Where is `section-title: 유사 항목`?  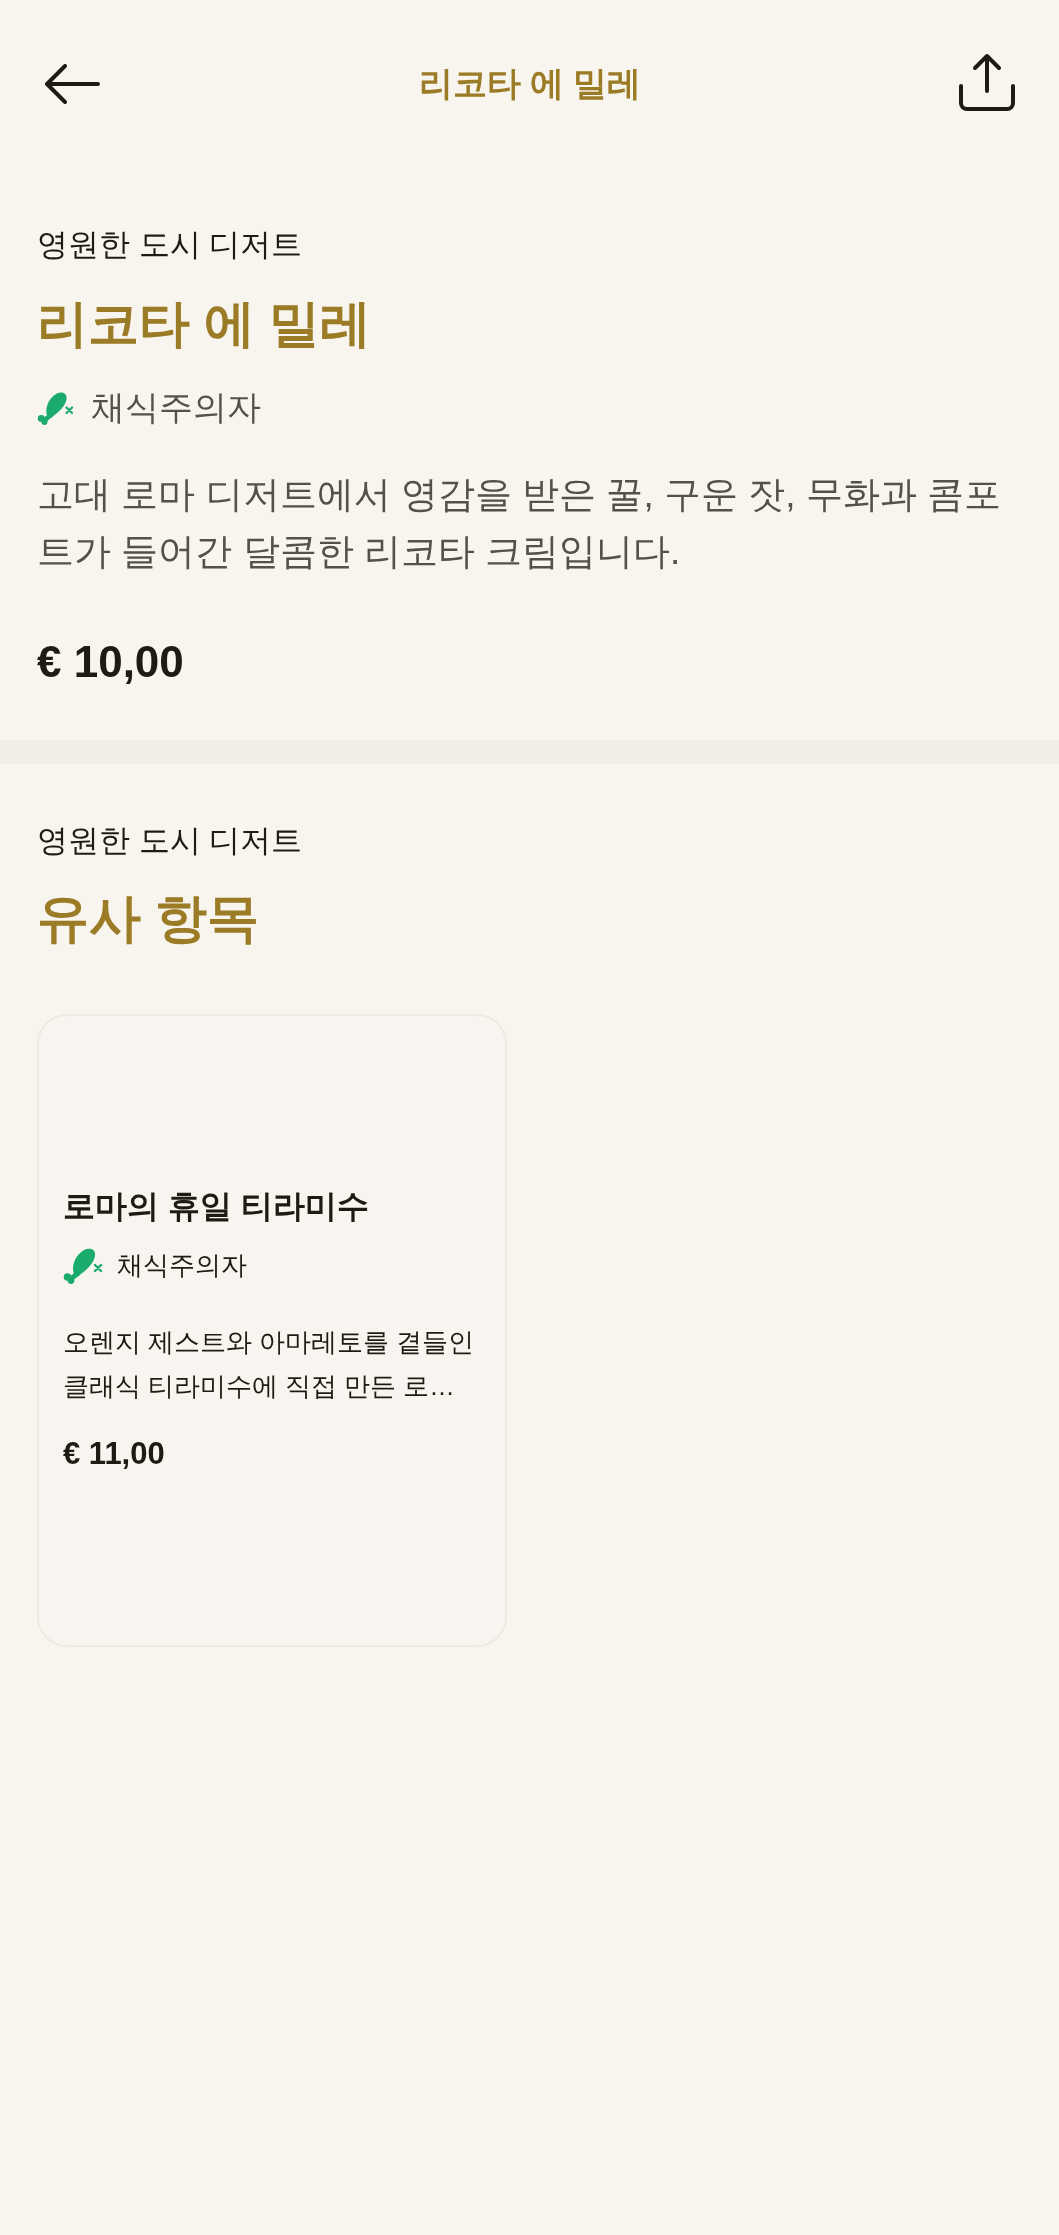
section-title: 유사 항목 is located at coordinates (148, 918).